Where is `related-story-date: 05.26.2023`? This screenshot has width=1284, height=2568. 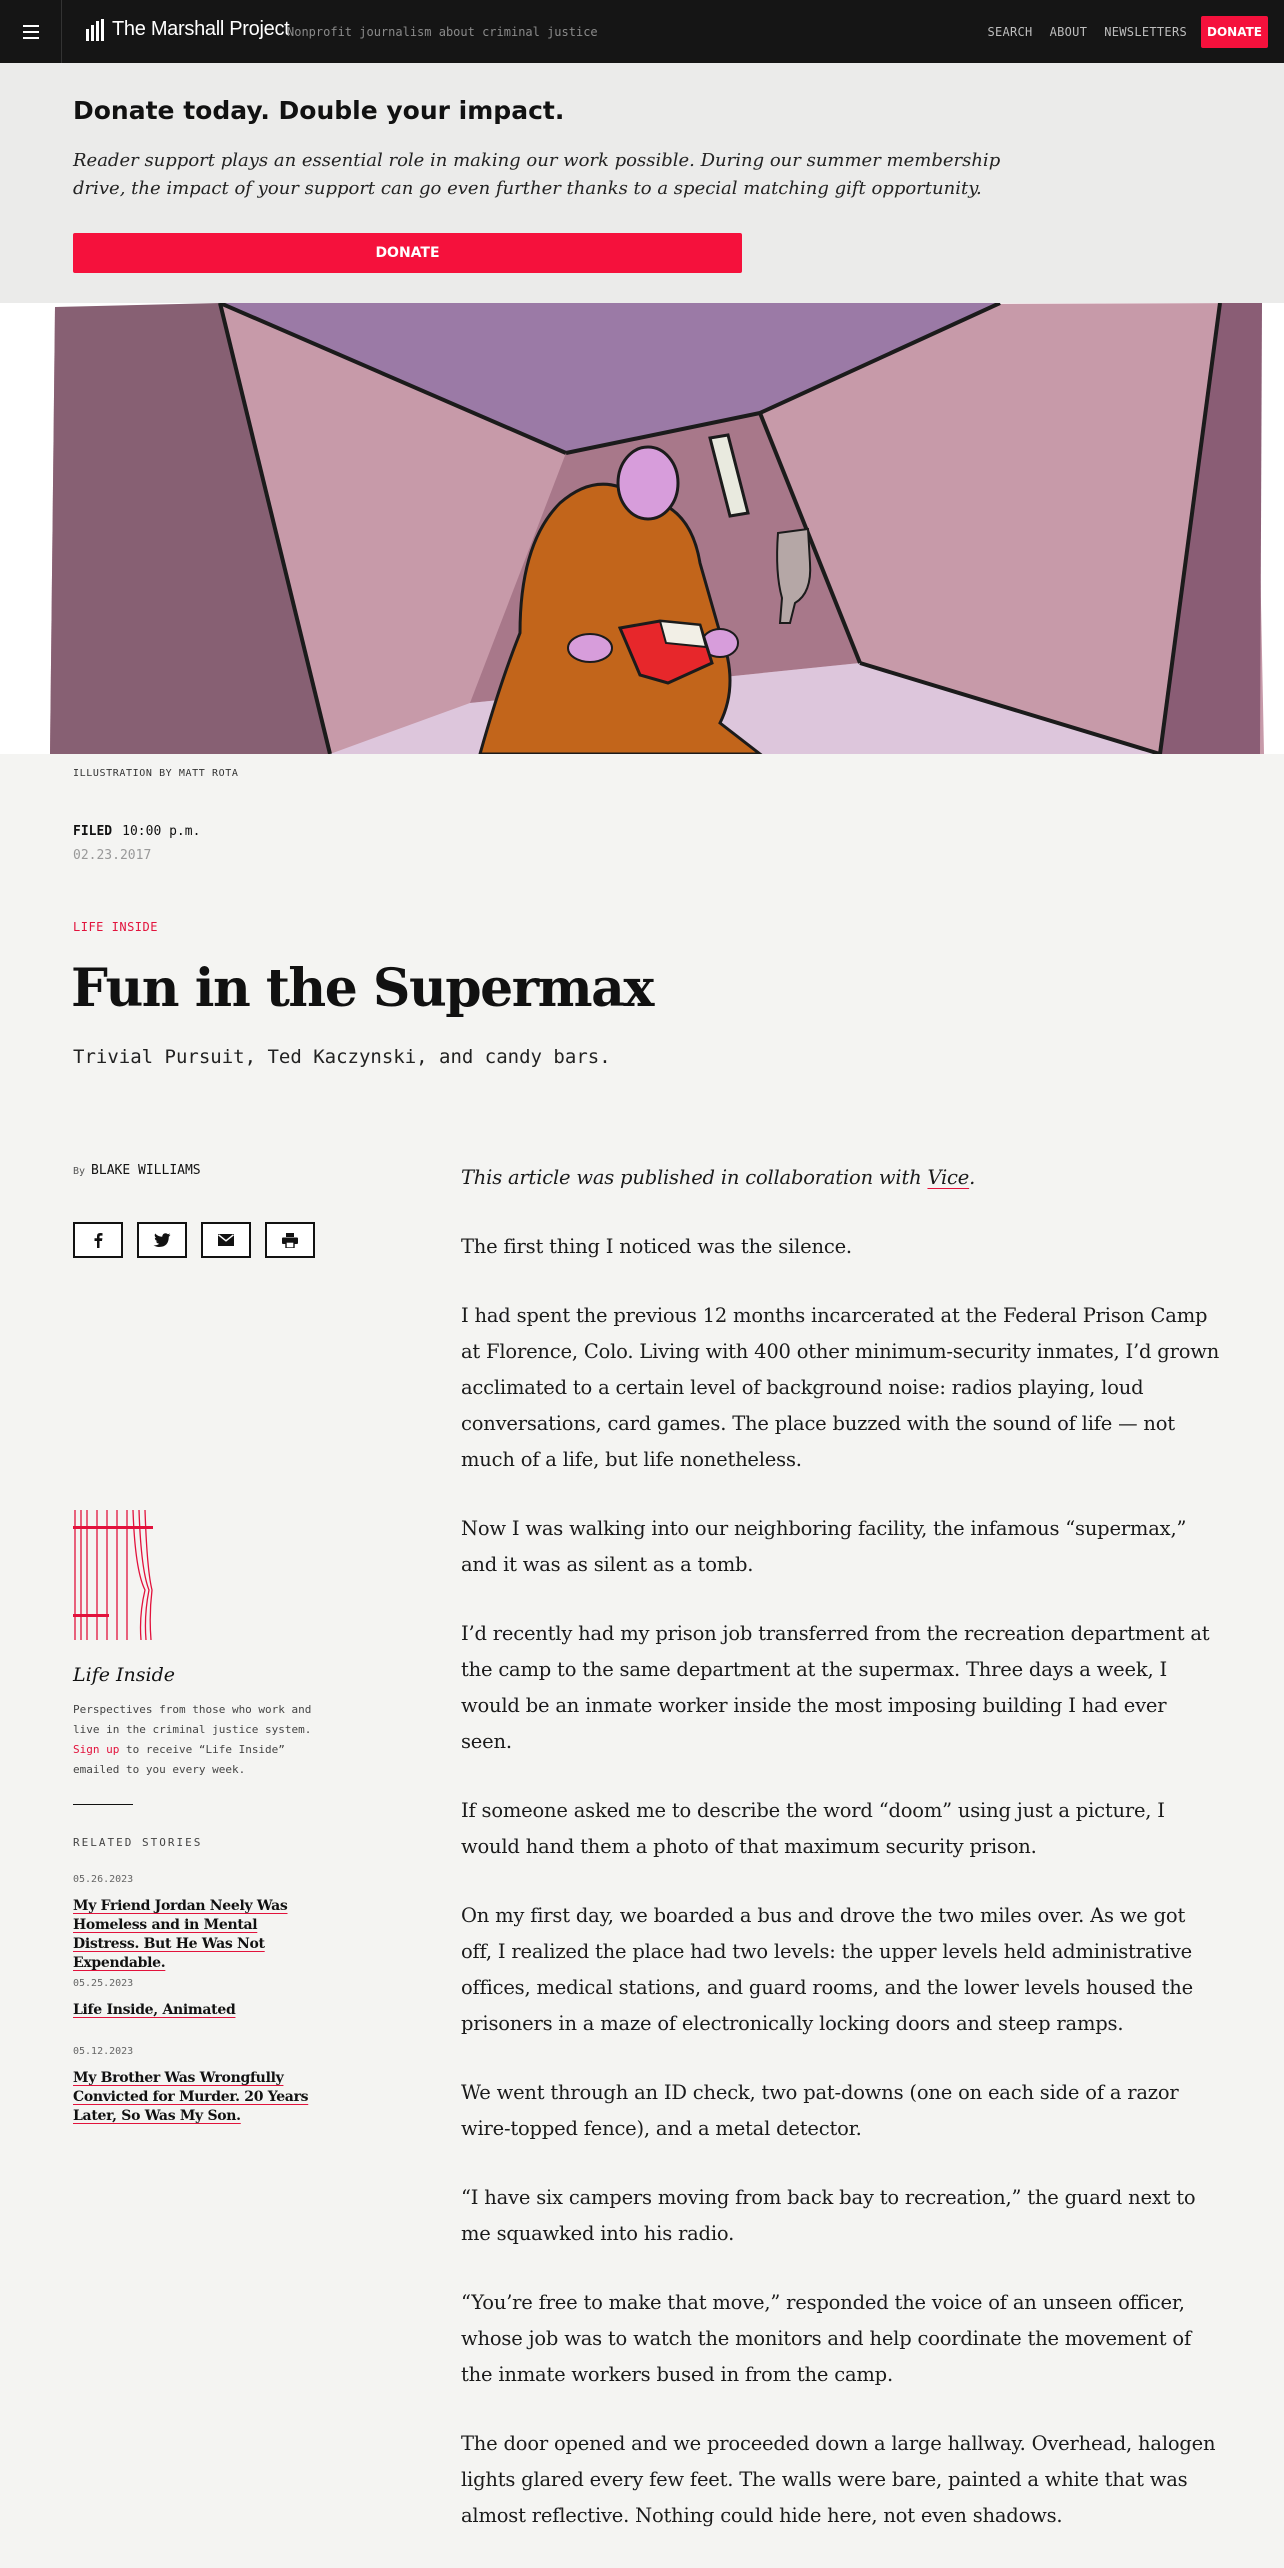 related-story-date: 05.26.2023 is located at coordinates (103, 1879).